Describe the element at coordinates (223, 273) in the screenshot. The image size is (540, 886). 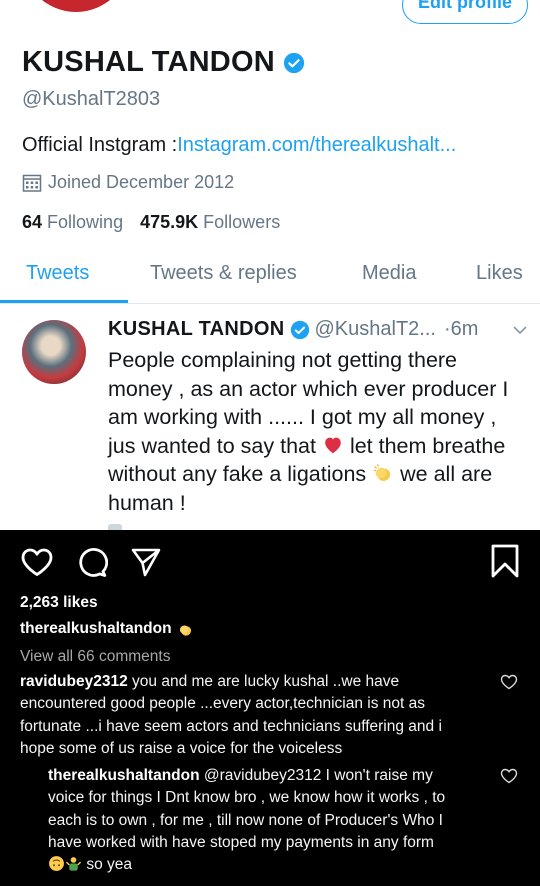
I see `tab-tweets-replies: Tweets & replies` at that location.